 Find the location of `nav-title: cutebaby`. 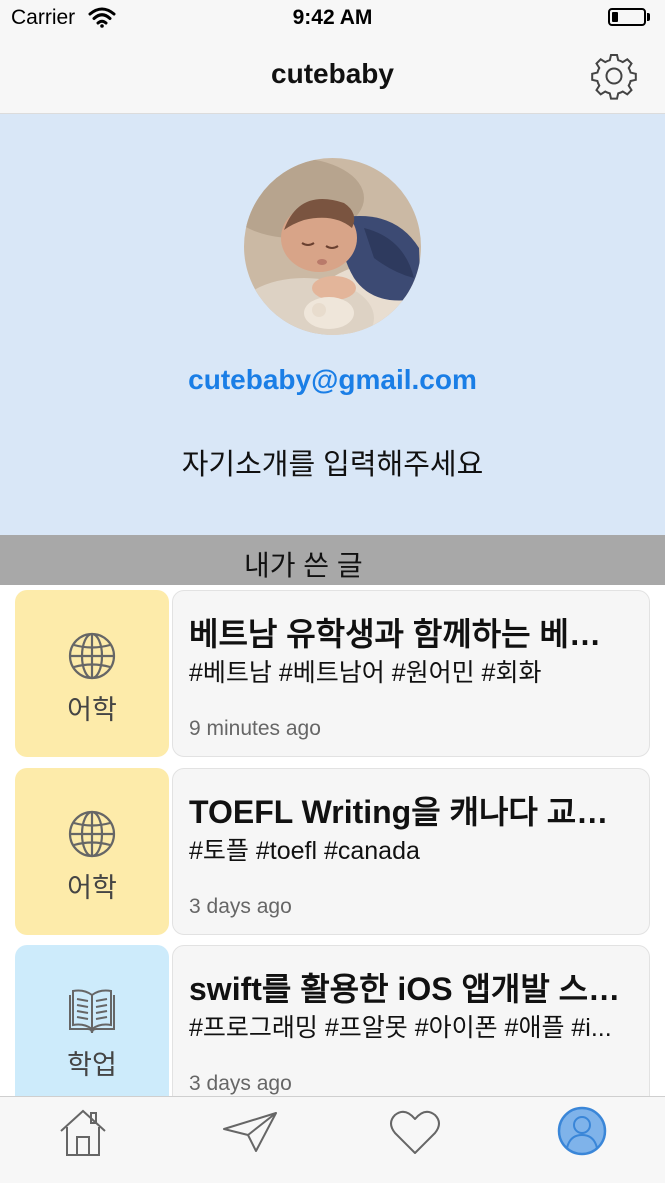

nav-title: cutebaby is located at coordinates (332, 73).